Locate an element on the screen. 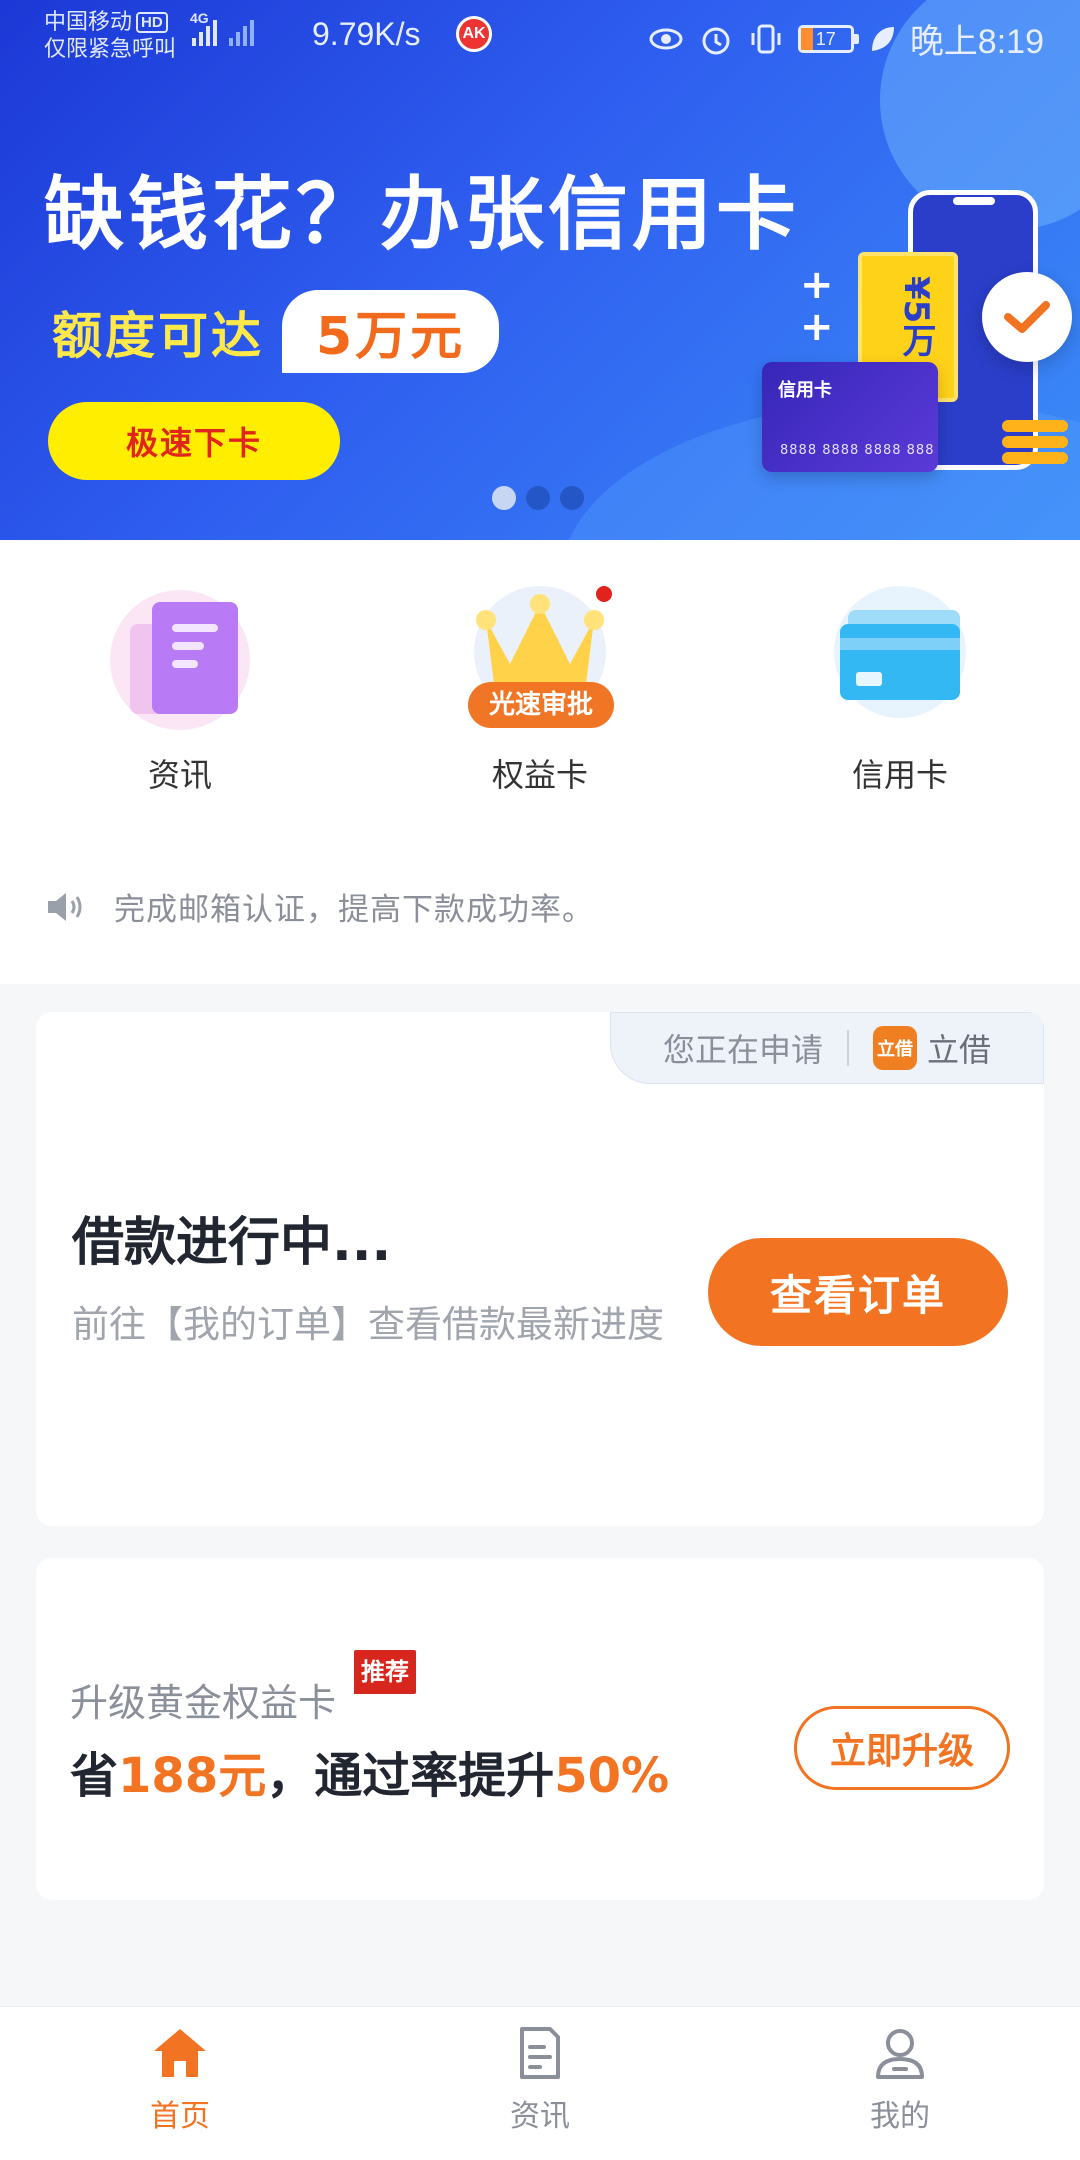 The width and height of the screenshot is (1080, 2160). vibrate-icon is located at coordinates (766, 38).